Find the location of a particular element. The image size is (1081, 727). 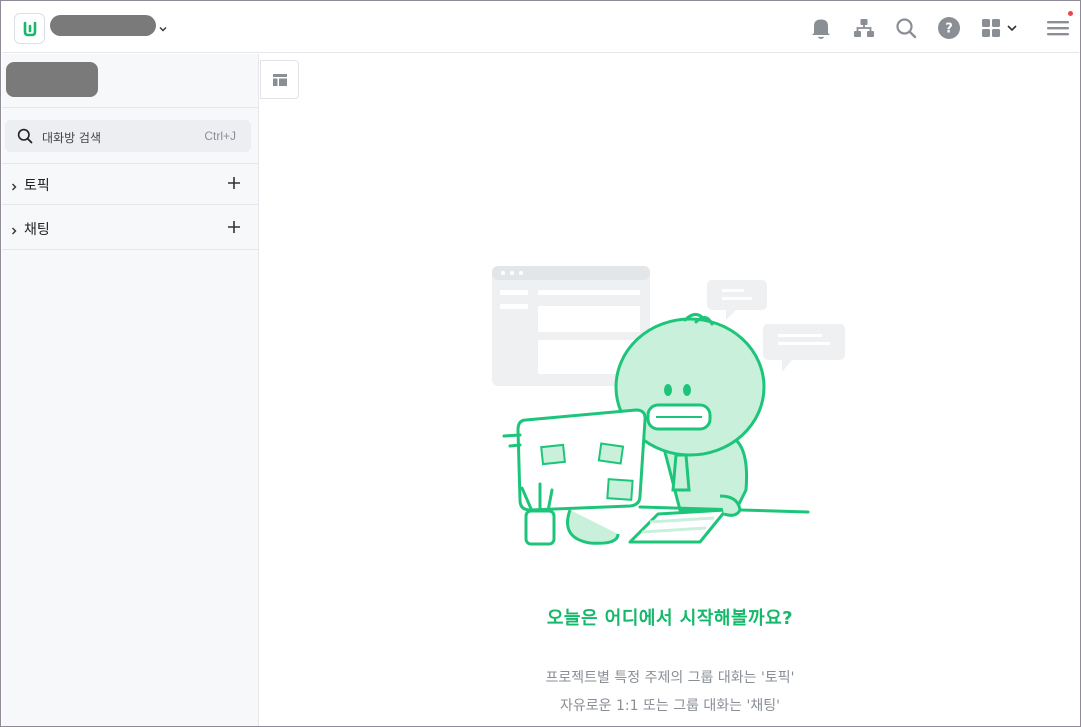

empty-state-desc-chat: 자유로운 1:1 또는 그룹 대화는 '채팅' is located at coordinates (670, 706).